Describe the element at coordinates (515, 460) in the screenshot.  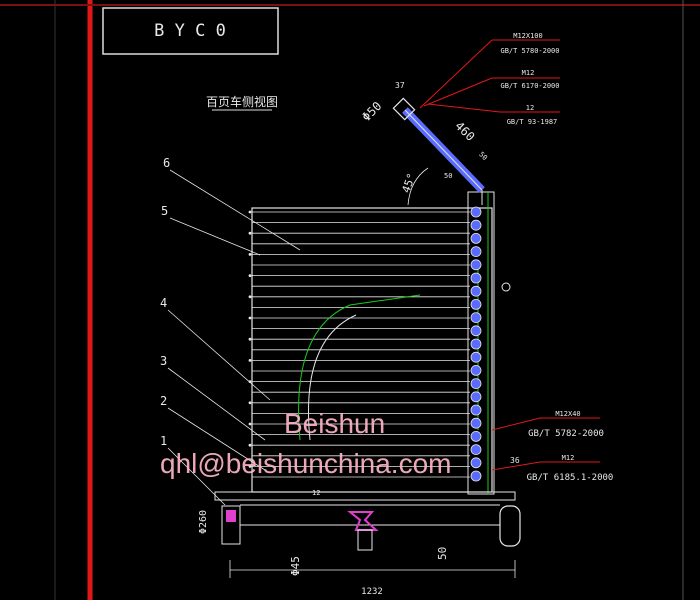
I see `dimension-36: 36` at that location.